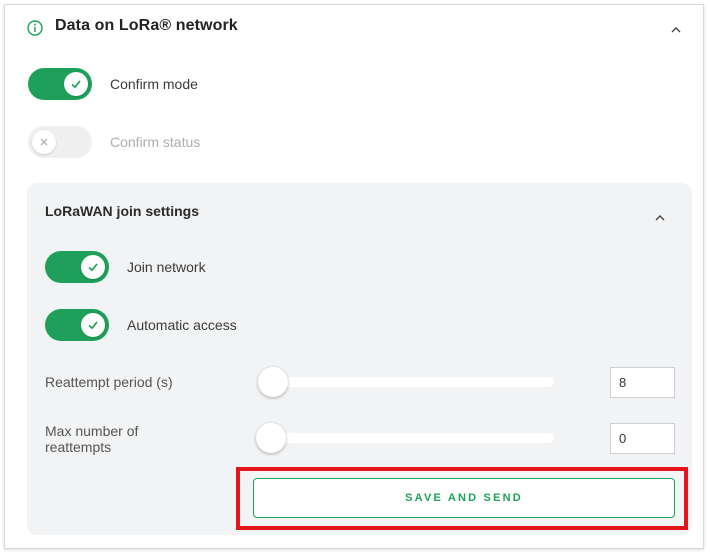 The image size is (710, 554). I want to click on max-reattempts-input: 0, so click(642, 438).